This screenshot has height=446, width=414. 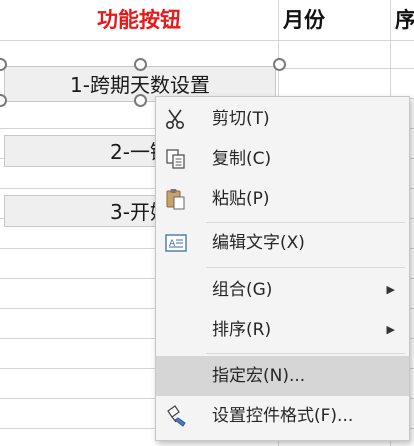 I want to click on menu-item-label: 剪切(T), so click(x=241, y=119).